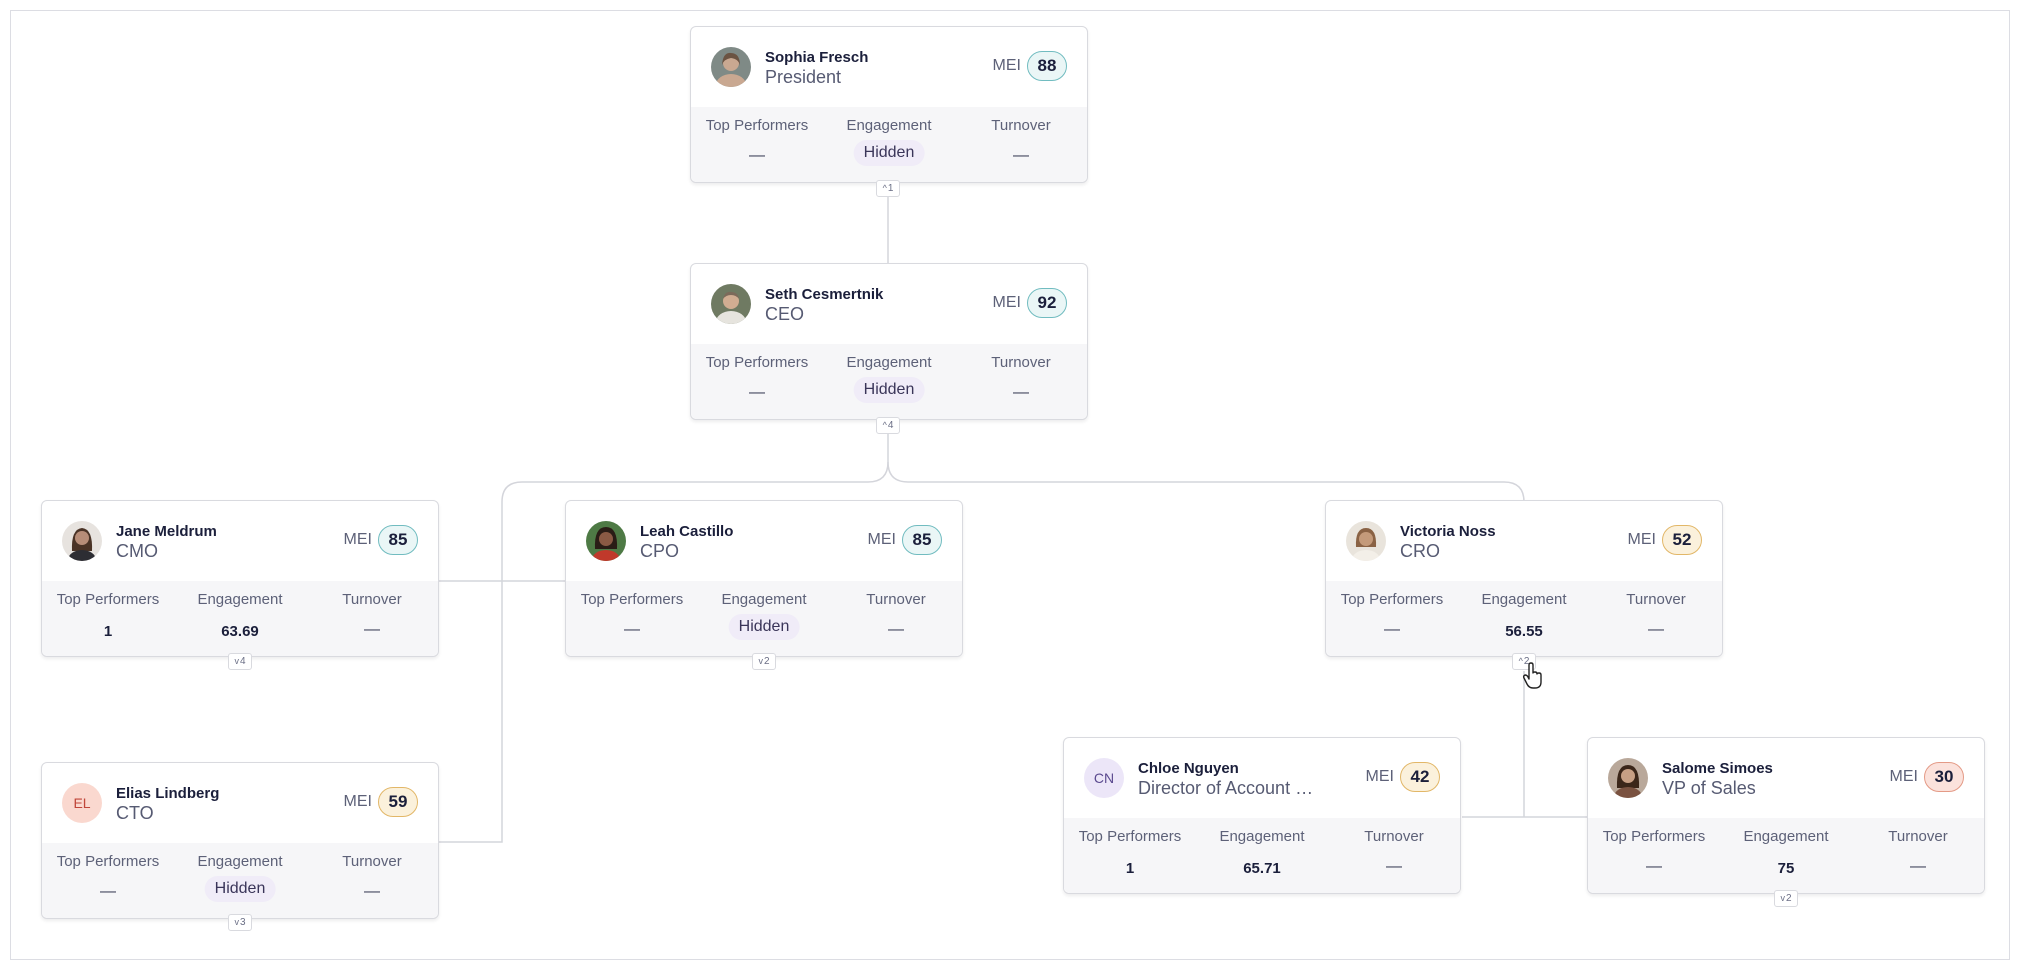 Image resolution: width=2024 pixels, height=968 pixels. What do you see at coordinates (1709, 788) in the screenshot?
I see `job-title: VP of Sales` at bounding box center [1709, 788].